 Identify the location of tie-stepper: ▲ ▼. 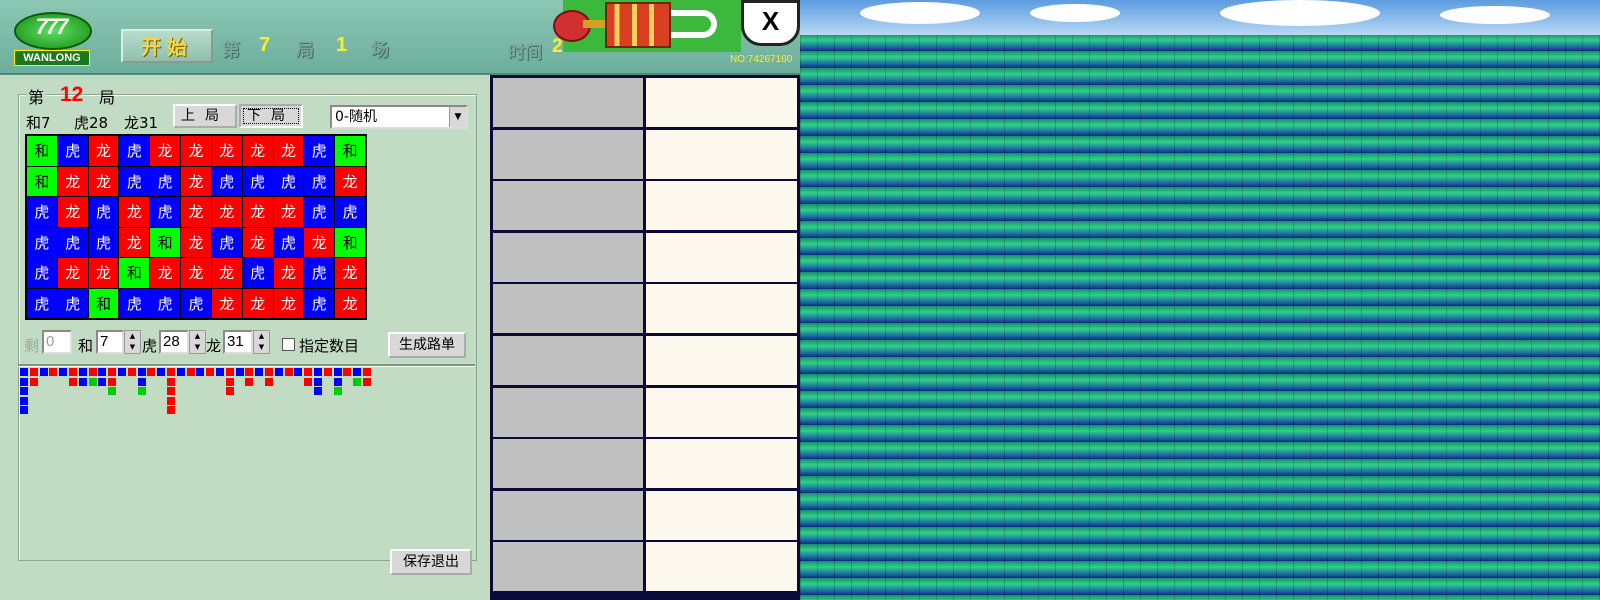
(132, 342).